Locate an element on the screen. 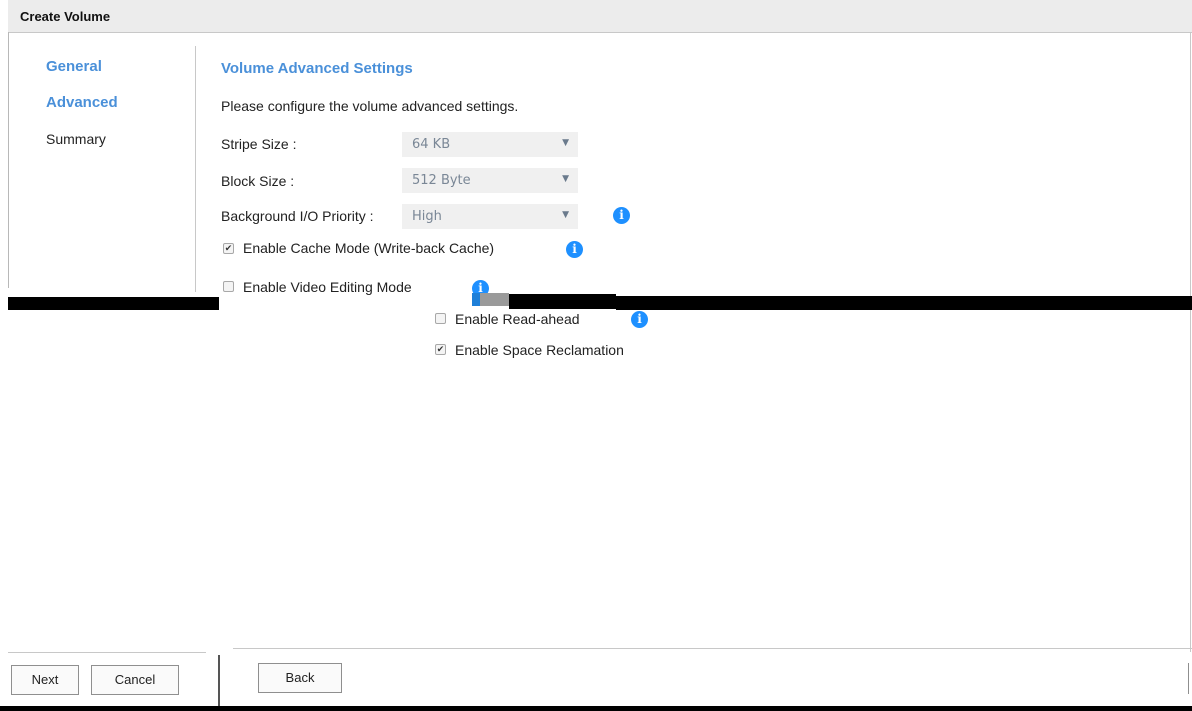  right-border is located at coordinates (1190, 342).